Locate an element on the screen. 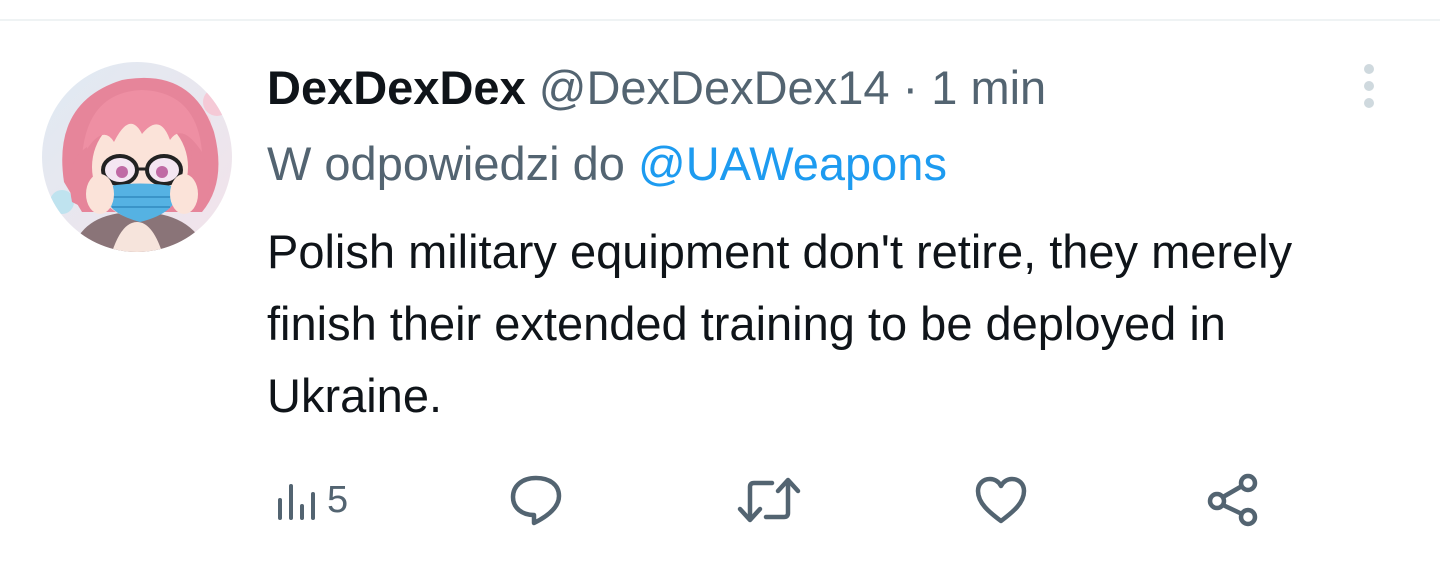 The image size is (1440, 563). share-icon is located at coordinates (1232, 500).